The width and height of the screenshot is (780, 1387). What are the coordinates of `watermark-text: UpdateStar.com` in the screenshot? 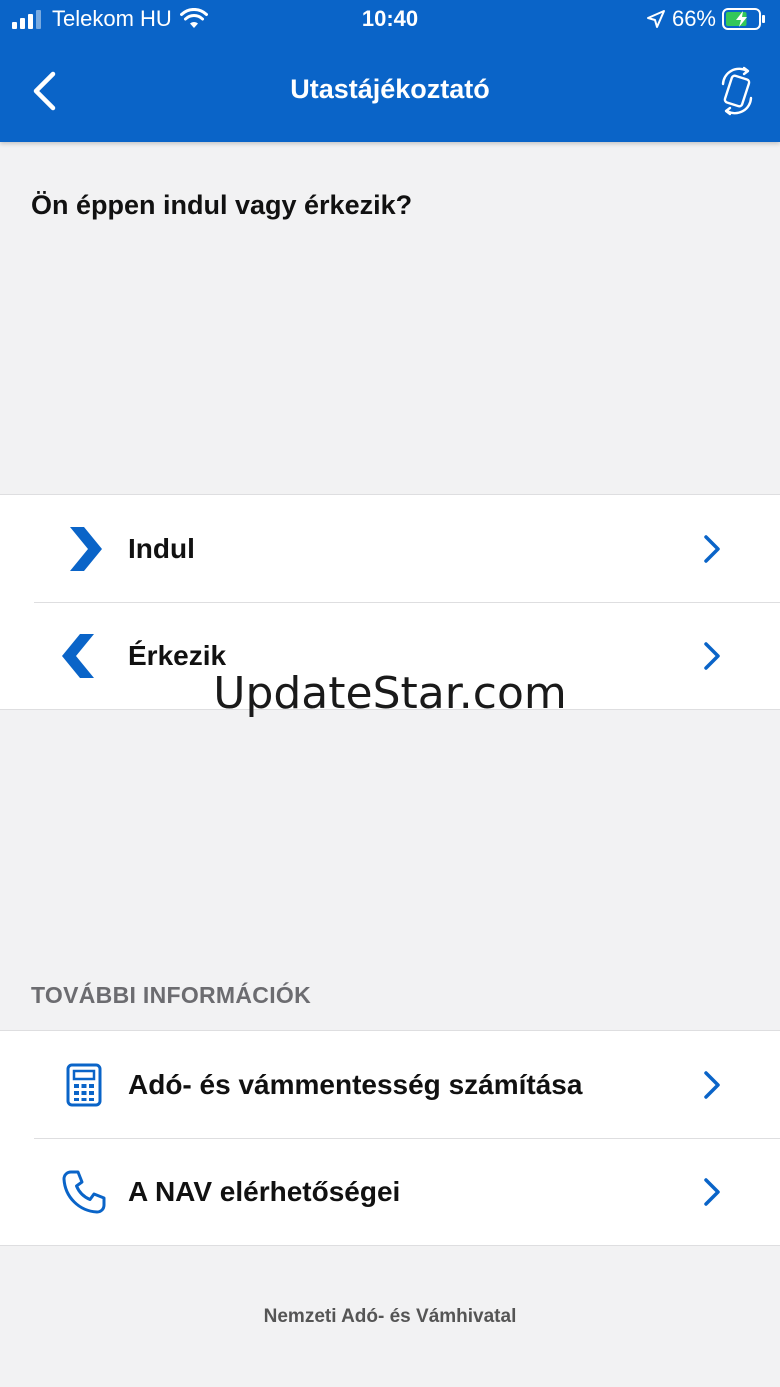 It's located at (390, 693).